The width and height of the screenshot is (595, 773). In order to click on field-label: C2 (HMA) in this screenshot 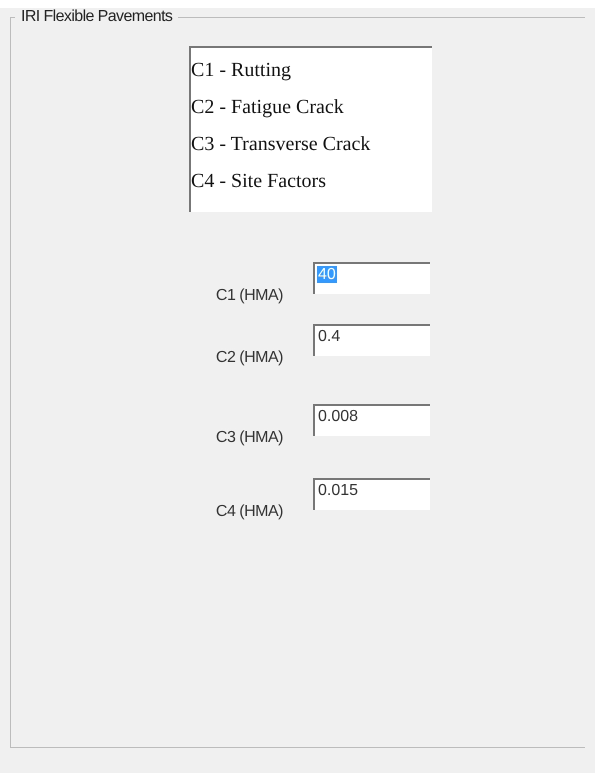, I will do `click(248, 358)`.